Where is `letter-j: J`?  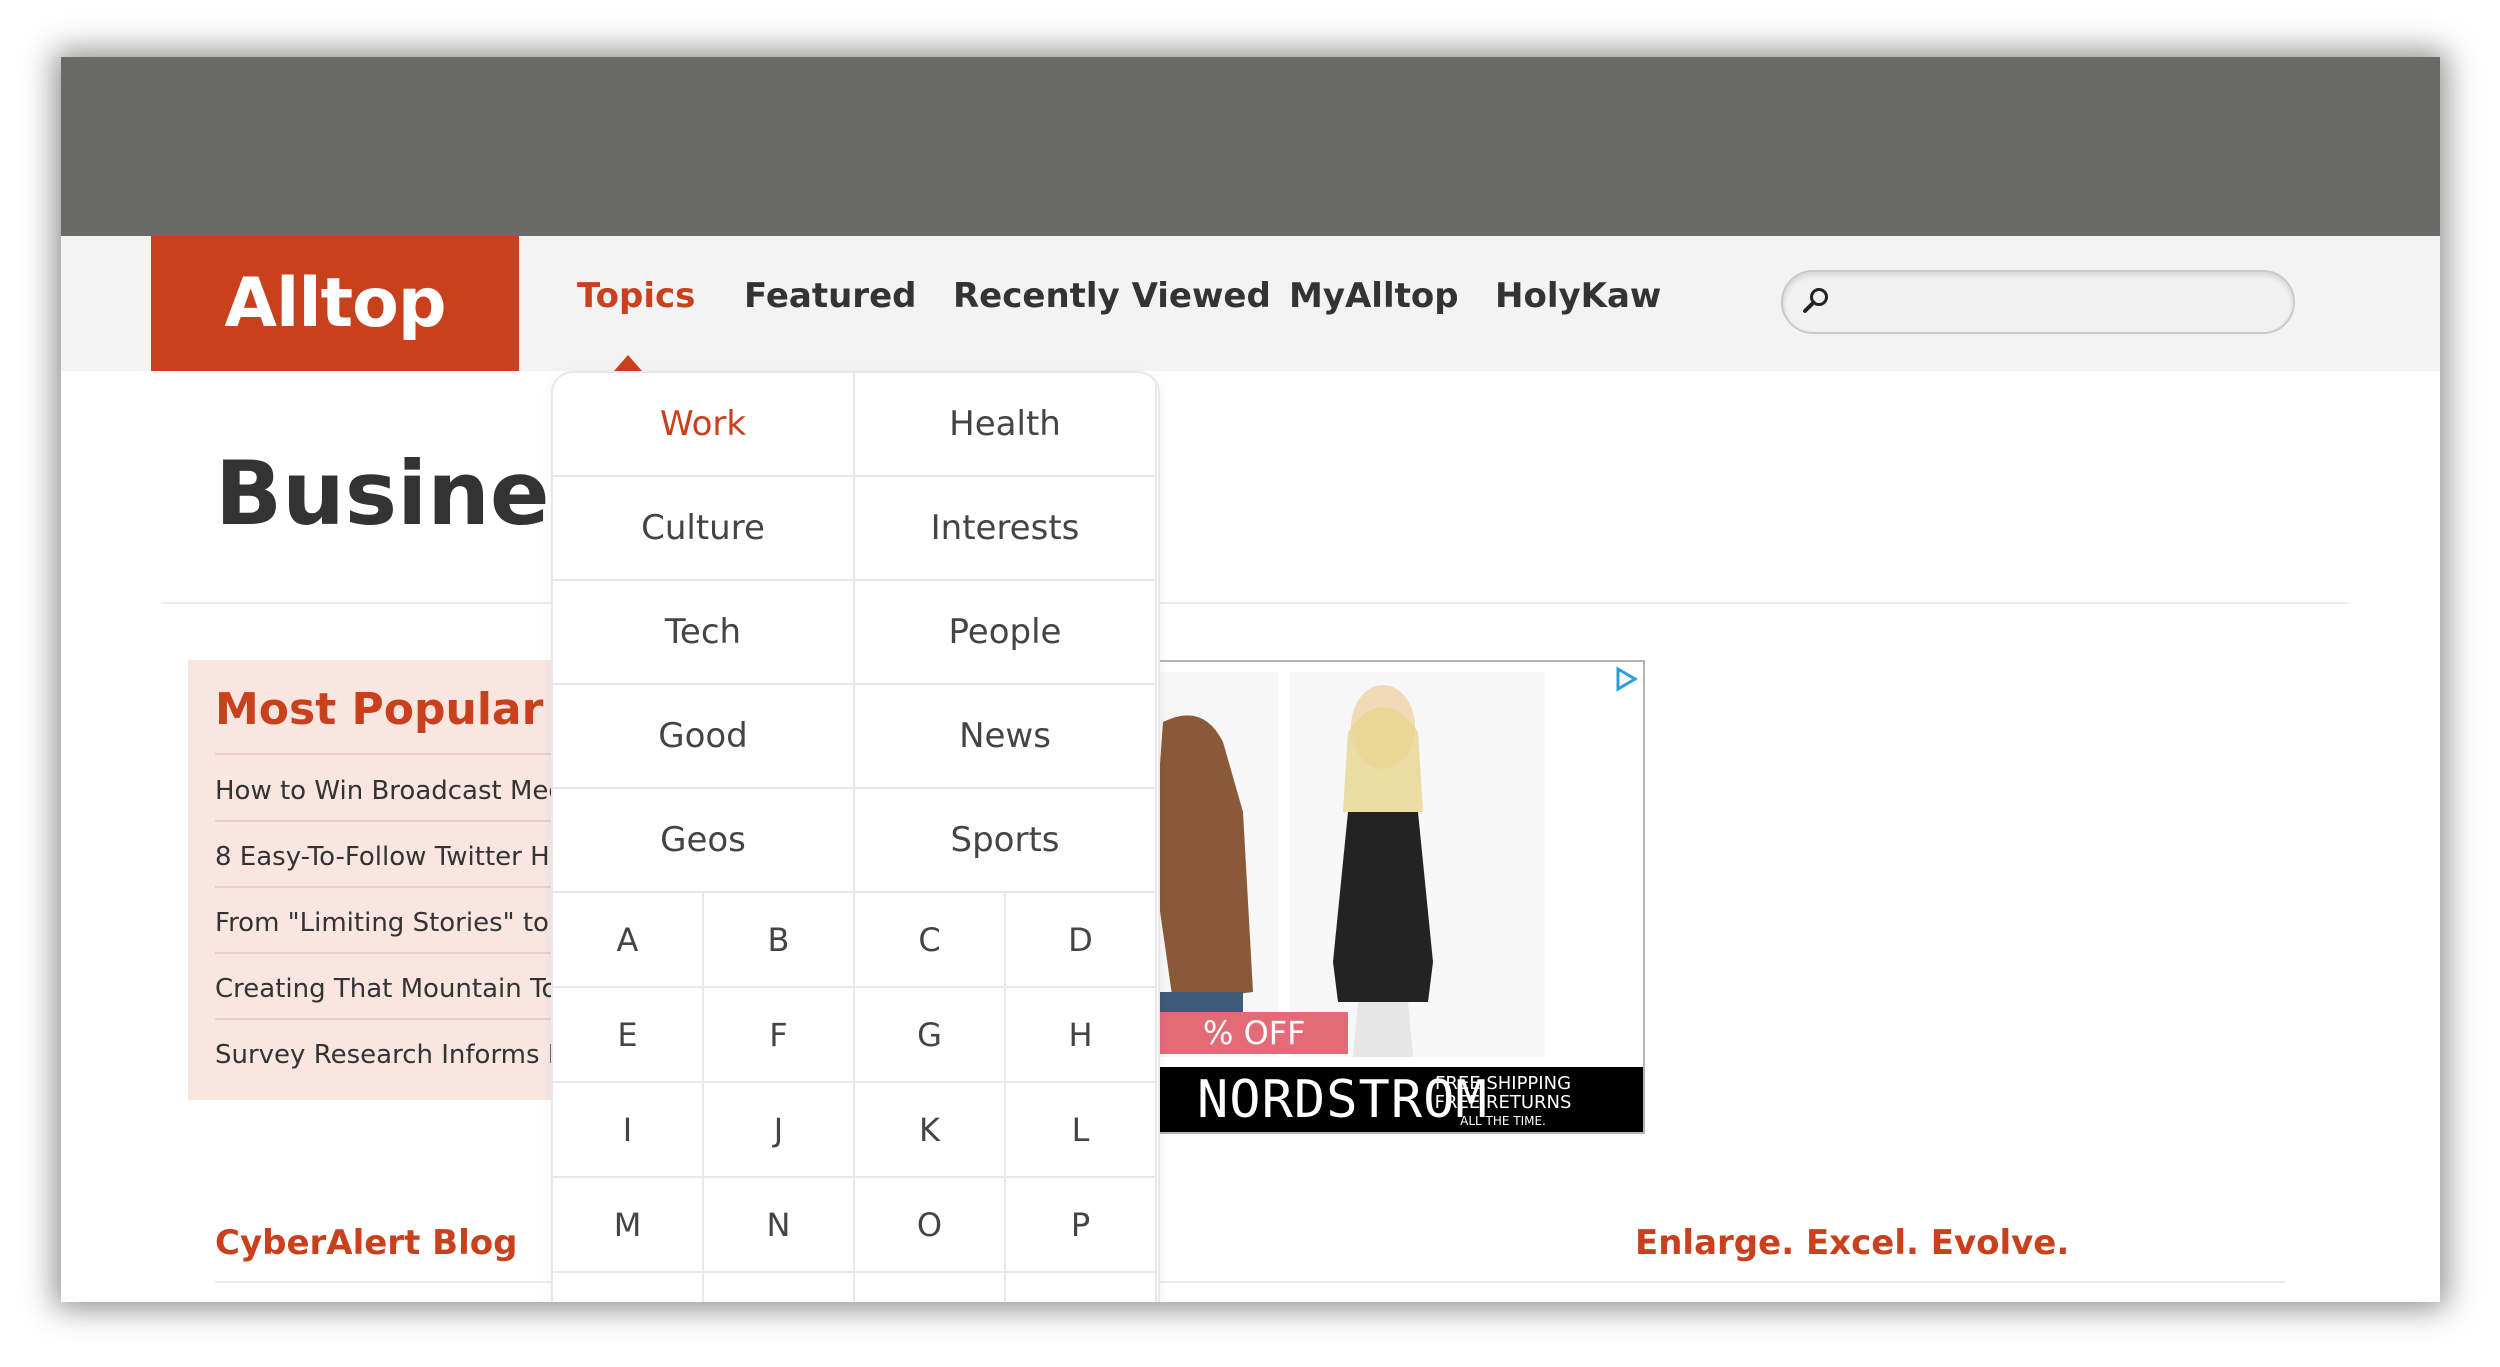 letter-j: J is located at coordinates (779, 1130).